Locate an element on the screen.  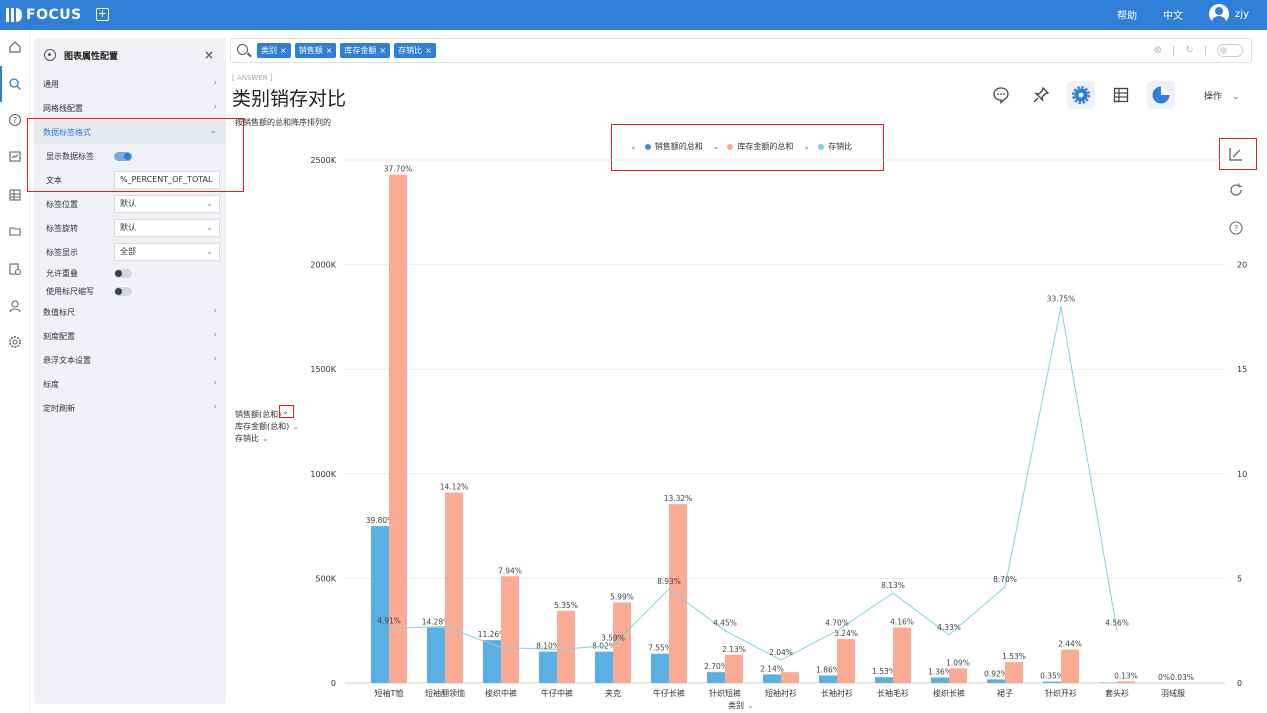
x-tick-label: 长袖毛衫 is located at coordinates (893, 693).